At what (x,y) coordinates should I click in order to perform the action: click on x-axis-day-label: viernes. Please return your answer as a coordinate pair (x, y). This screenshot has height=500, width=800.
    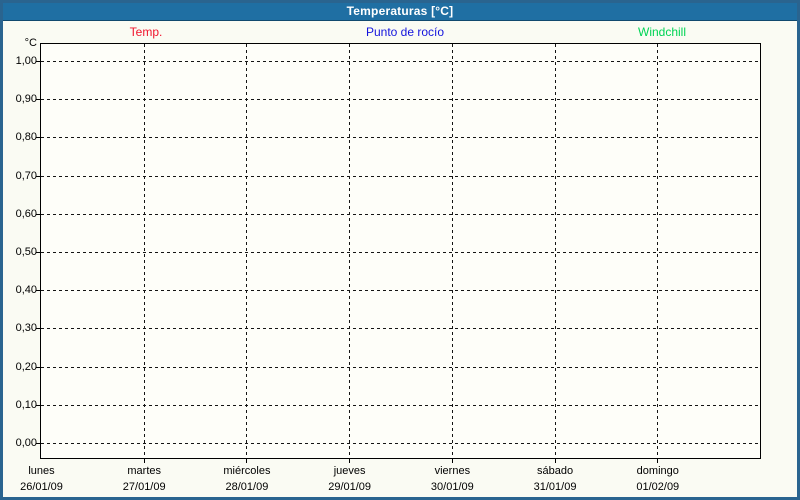
    Looking at the image, I should click on (452, 471).